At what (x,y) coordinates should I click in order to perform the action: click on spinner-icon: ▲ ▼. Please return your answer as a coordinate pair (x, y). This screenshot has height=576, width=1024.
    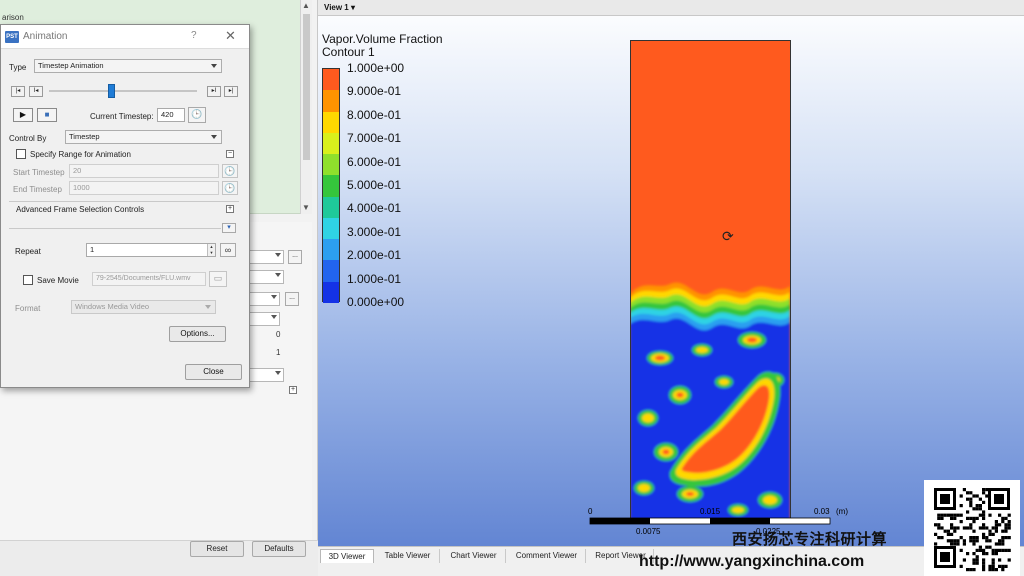
    Looking at the image, I should click on (211, 250).